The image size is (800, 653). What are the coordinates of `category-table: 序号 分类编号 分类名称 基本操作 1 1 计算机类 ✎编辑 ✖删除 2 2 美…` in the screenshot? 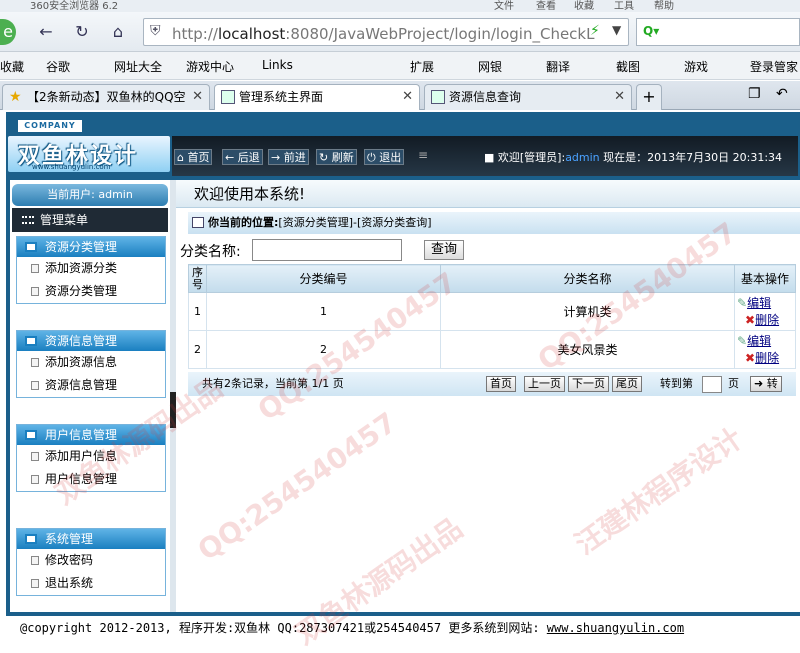 It's located at (492, 316).